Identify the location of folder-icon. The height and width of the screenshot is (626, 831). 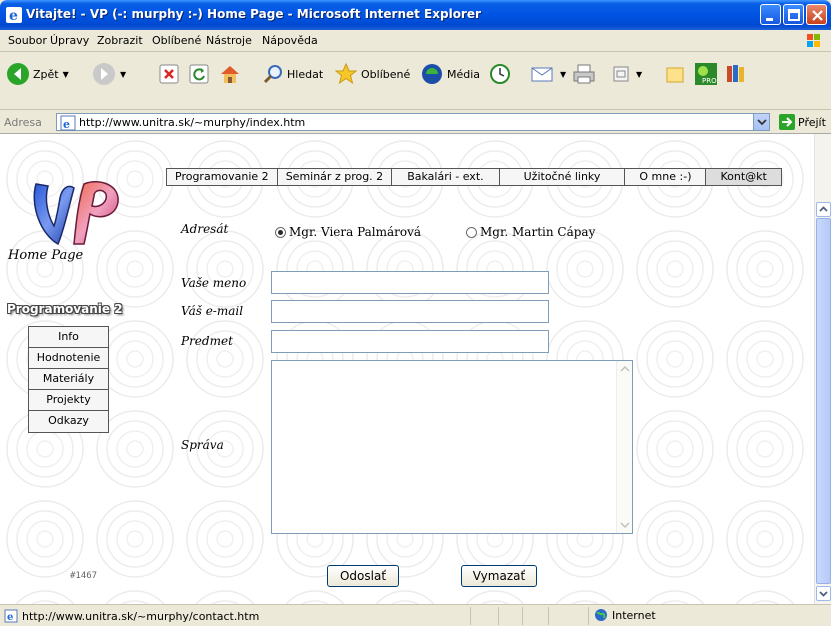
(675, 75).